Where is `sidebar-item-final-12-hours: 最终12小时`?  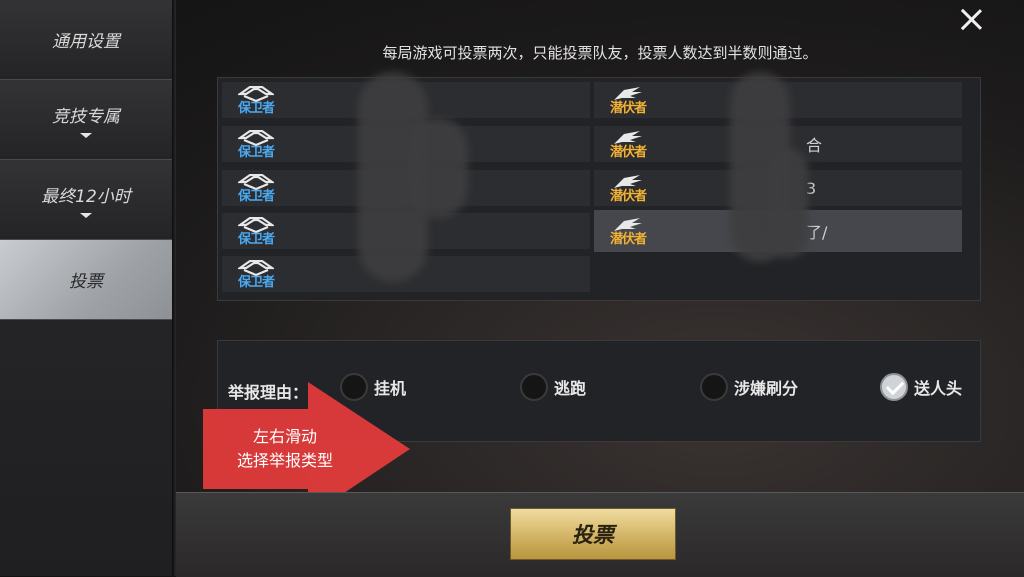 sidebar-item-final-12-hours: 最终12小时 is located at coordinates (86, 200).